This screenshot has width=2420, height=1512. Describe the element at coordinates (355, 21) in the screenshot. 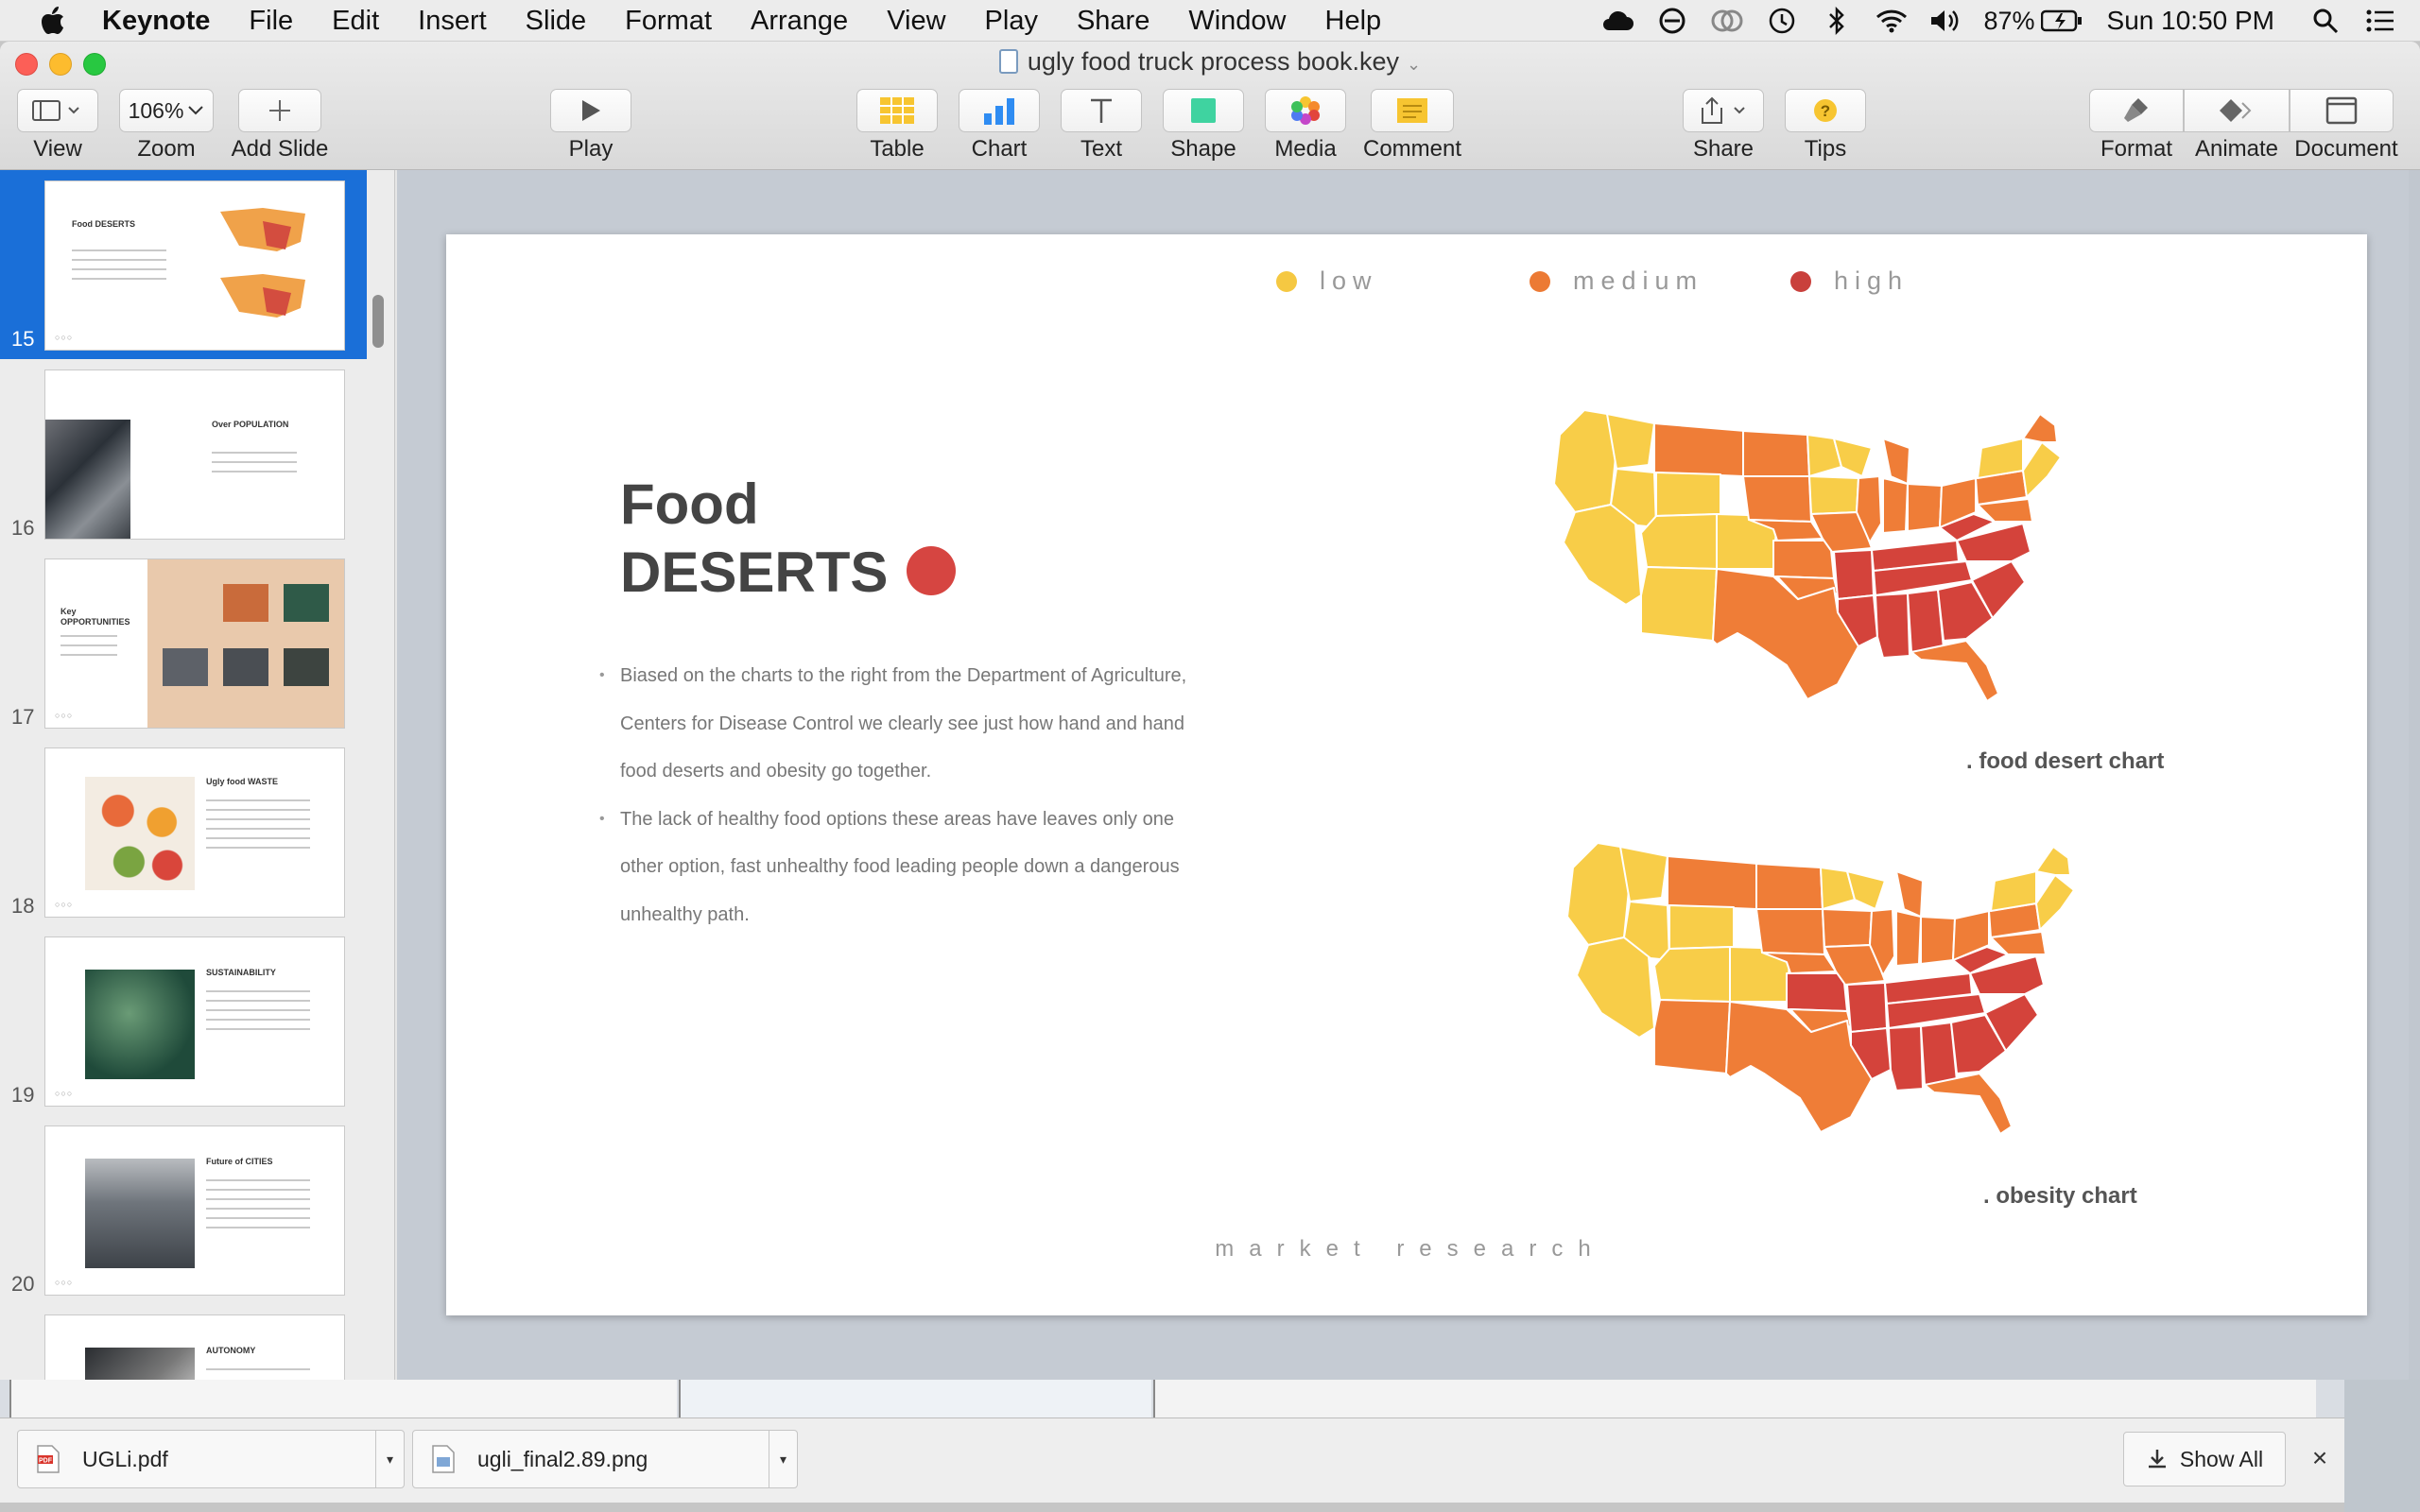

I see `menu-edit: Edit` at that location.